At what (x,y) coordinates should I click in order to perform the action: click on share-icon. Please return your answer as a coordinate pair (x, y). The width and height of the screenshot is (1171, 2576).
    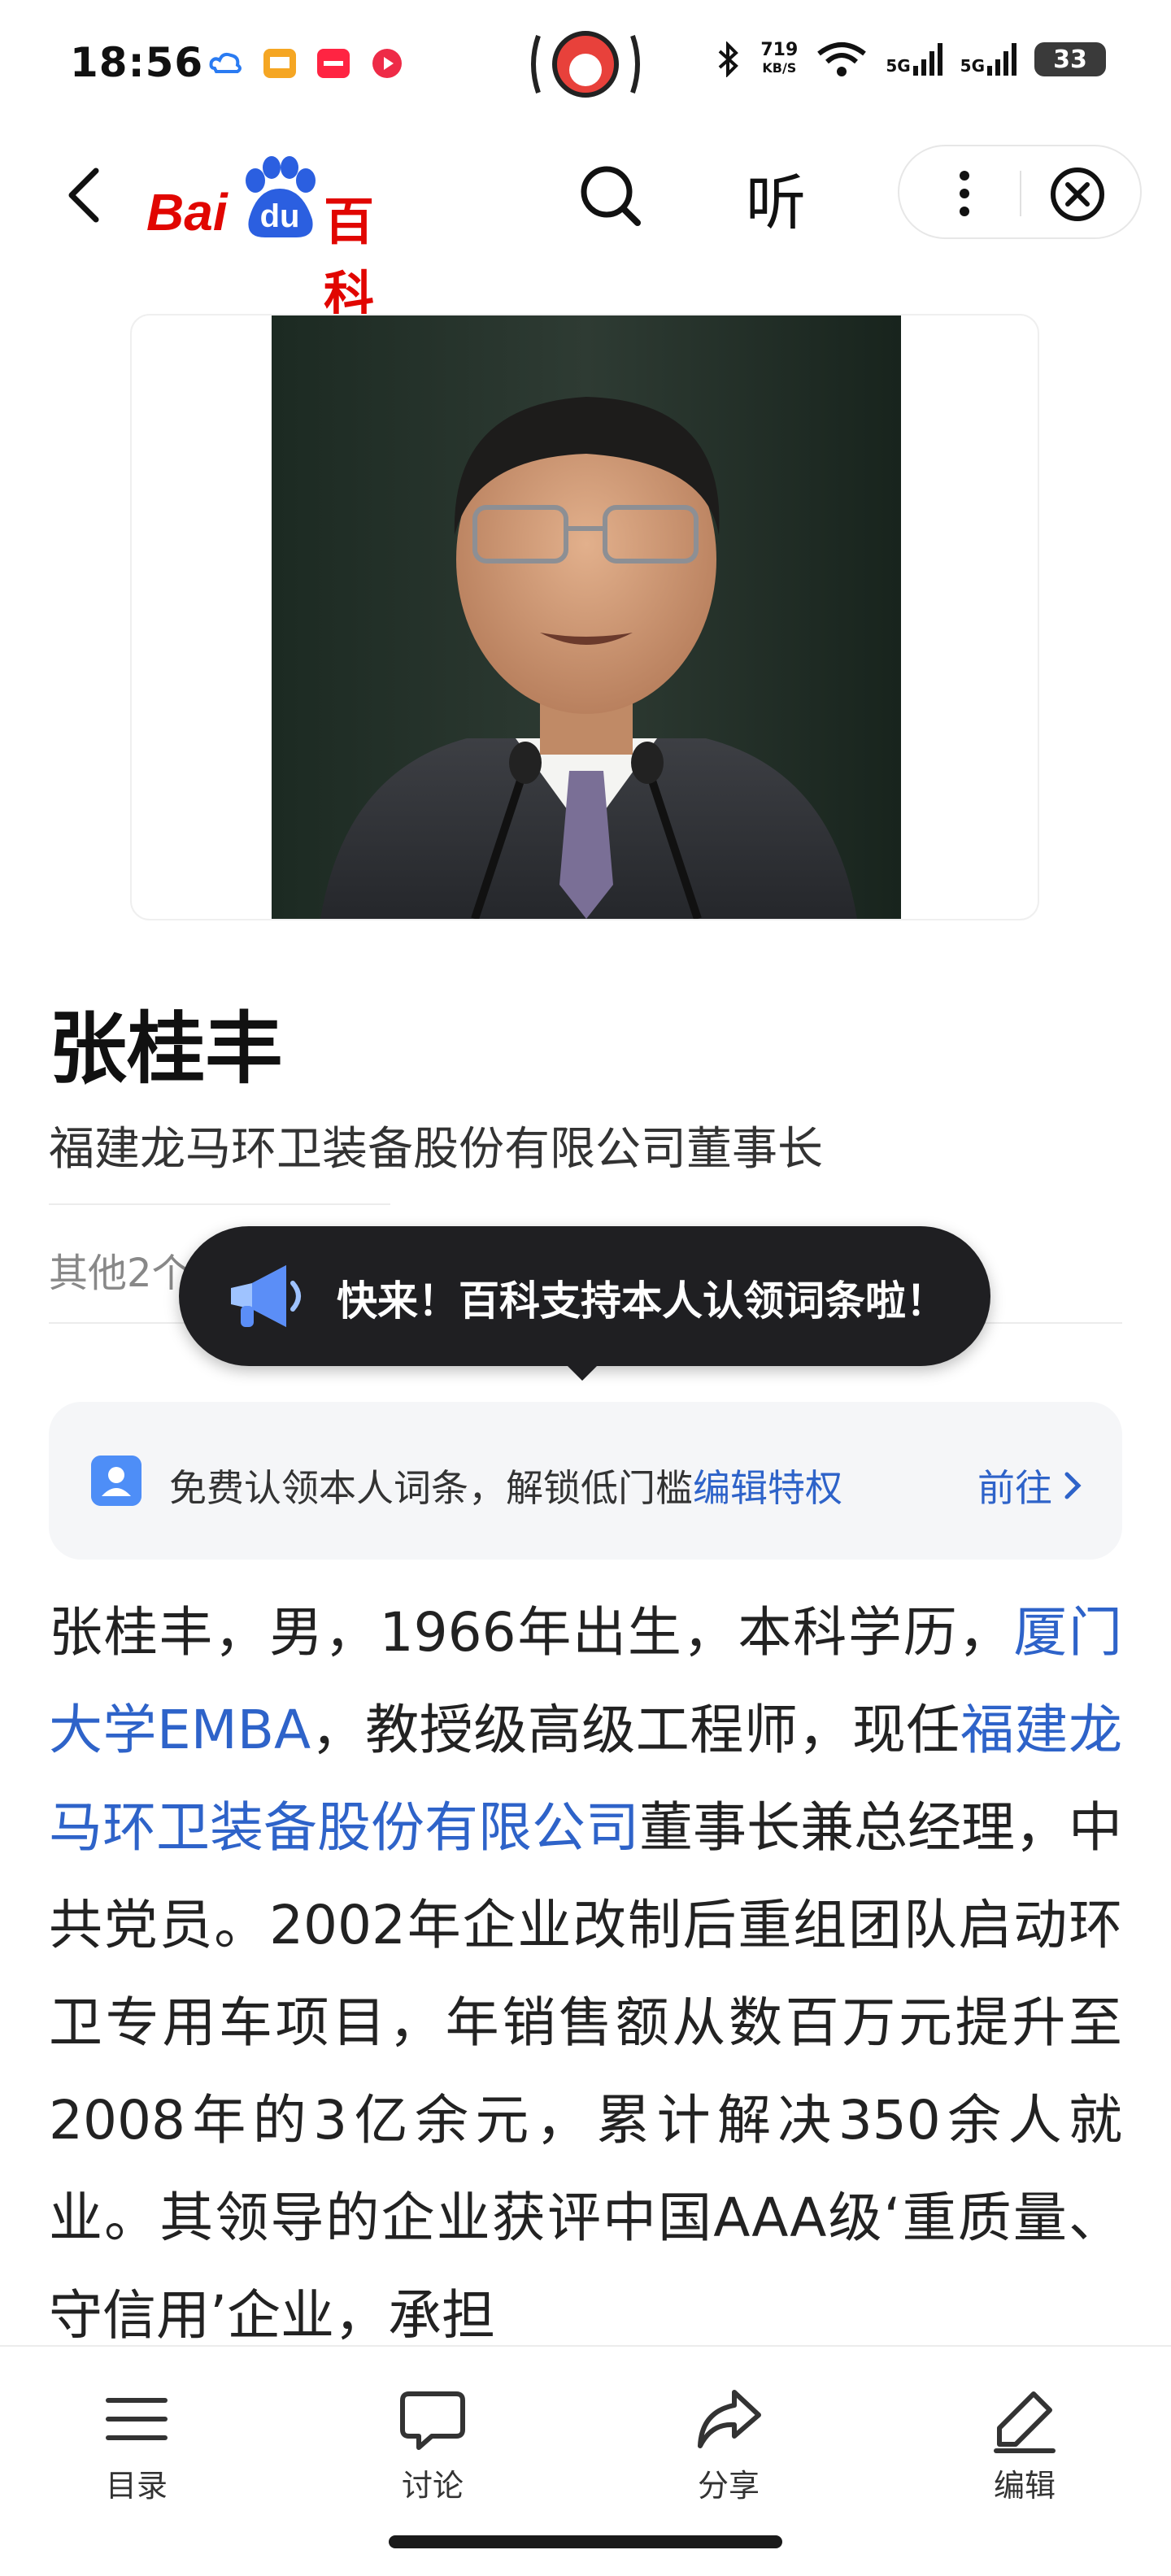
    Looking at the image, I should click on (730, 2419).